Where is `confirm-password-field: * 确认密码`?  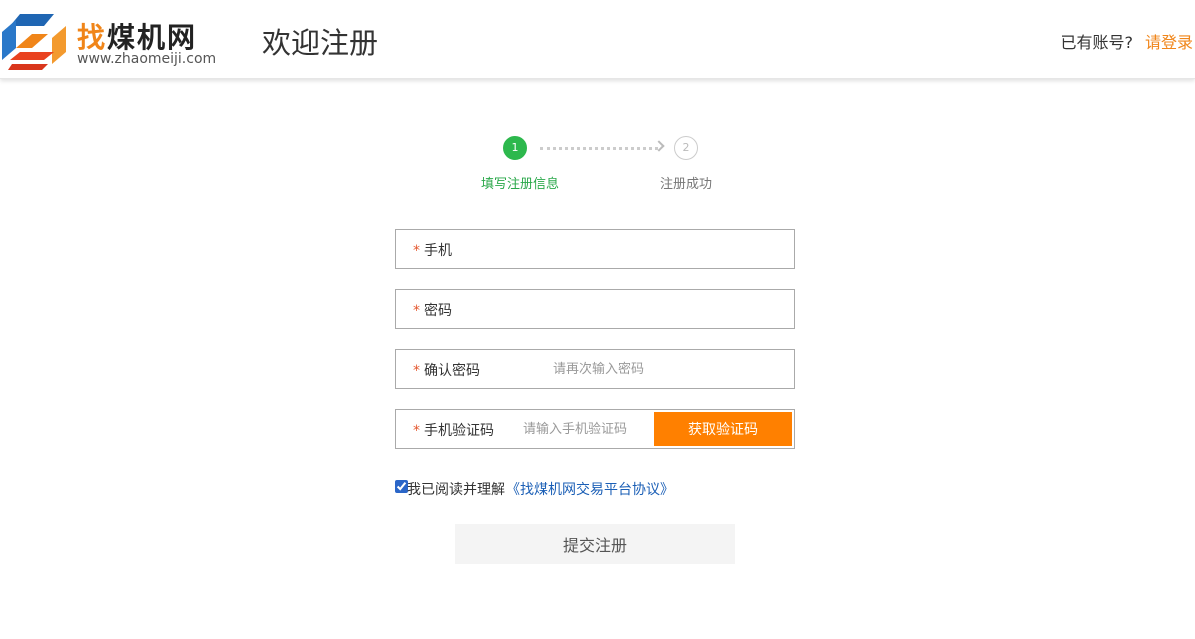 confirm-password-field: * 确认密码 is located at coordinates (595, 369).